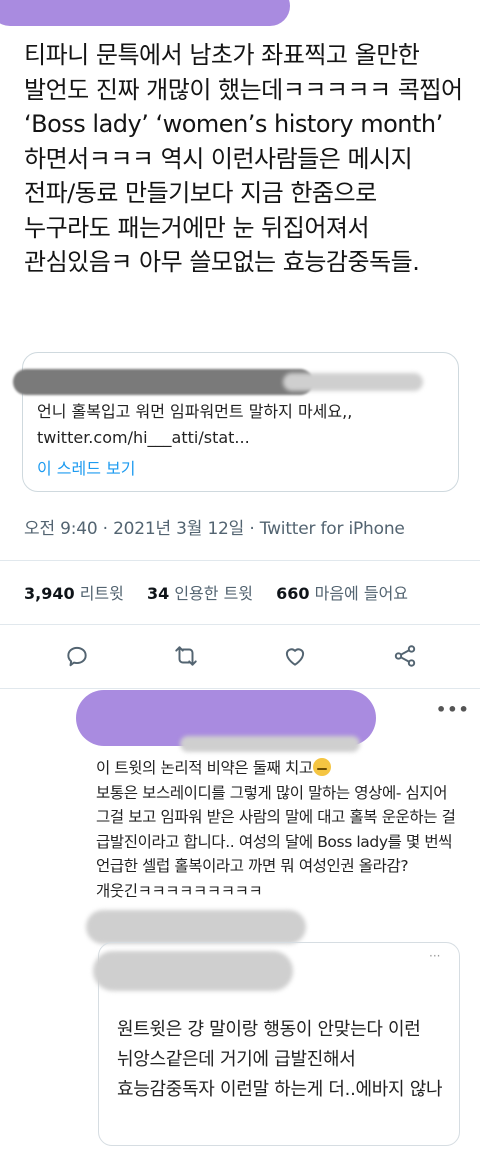  Describe the element at coordinates (434, 956) in the screenshot. I see `reply-quote-more-button: ···` at that location.